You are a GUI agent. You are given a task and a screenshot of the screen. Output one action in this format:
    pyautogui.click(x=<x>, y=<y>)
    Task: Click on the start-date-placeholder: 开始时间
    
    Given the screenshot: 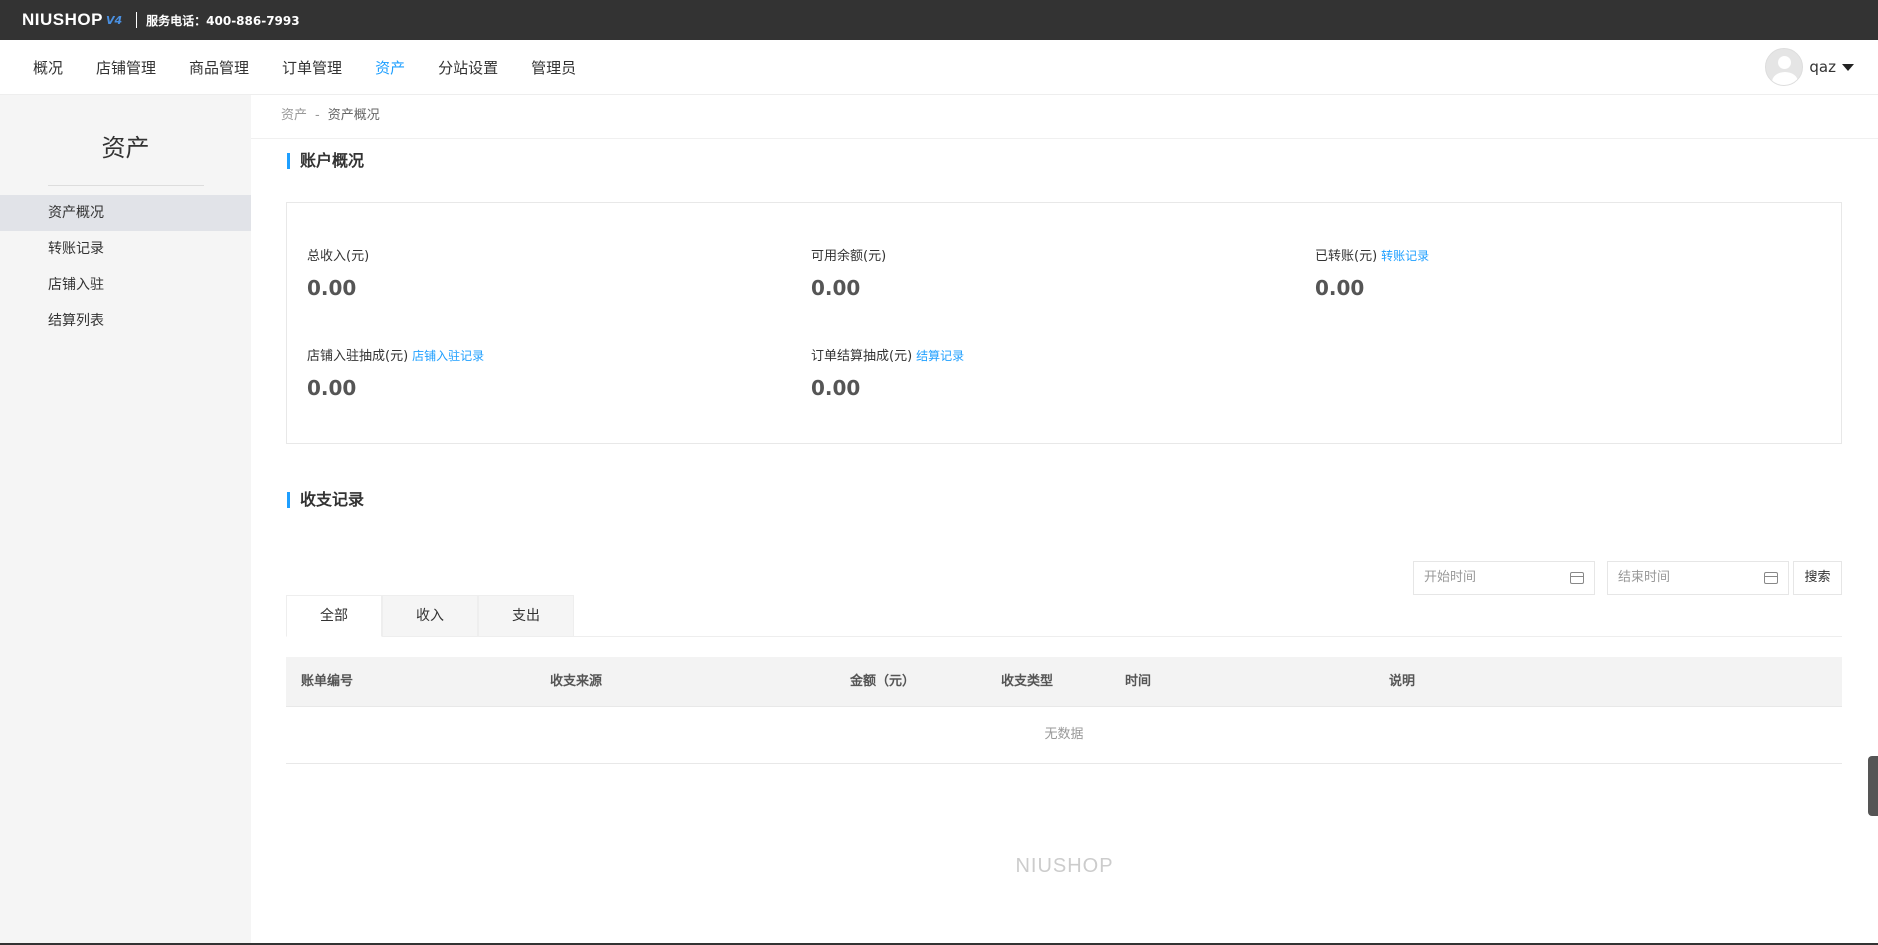 What is the action you would take?
    pyautogui.click(x=1450, y=577)
    